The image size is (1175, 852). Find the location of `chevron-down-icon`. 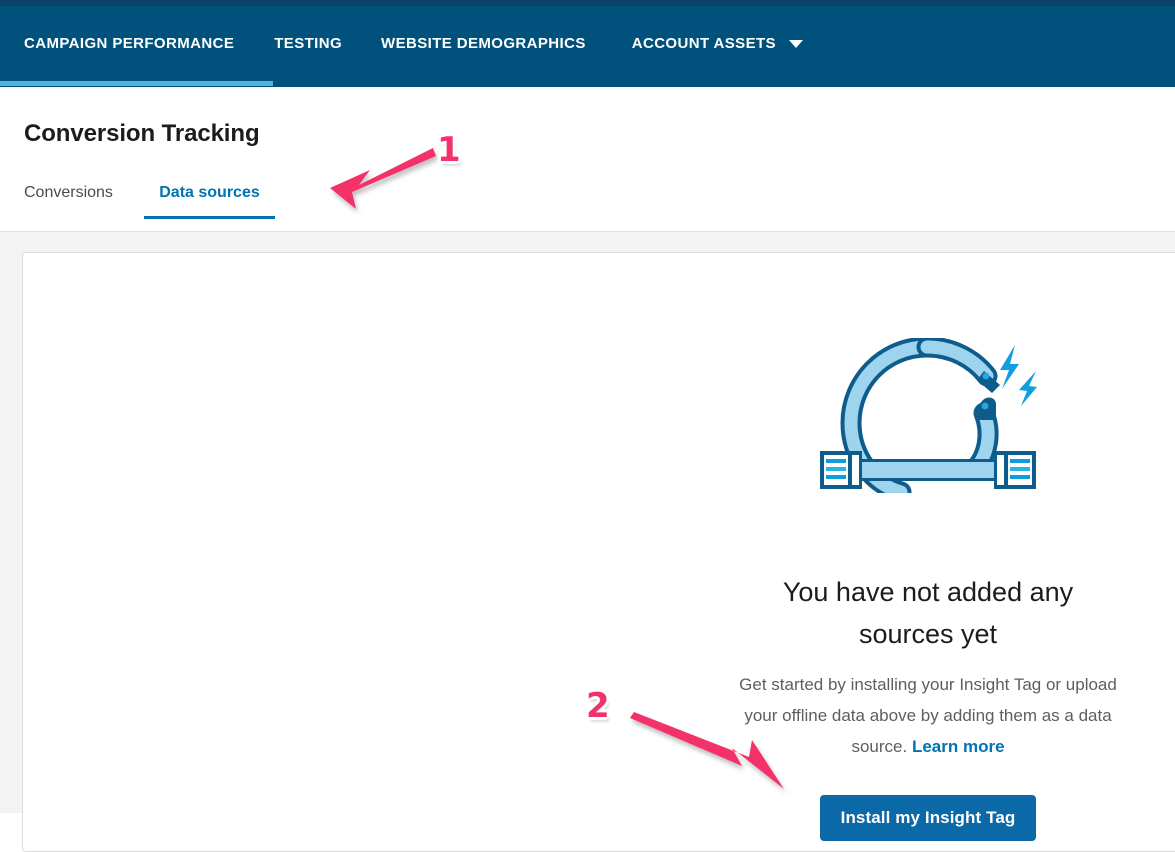

chevron-down-icon is located at coordinates (795, 43).